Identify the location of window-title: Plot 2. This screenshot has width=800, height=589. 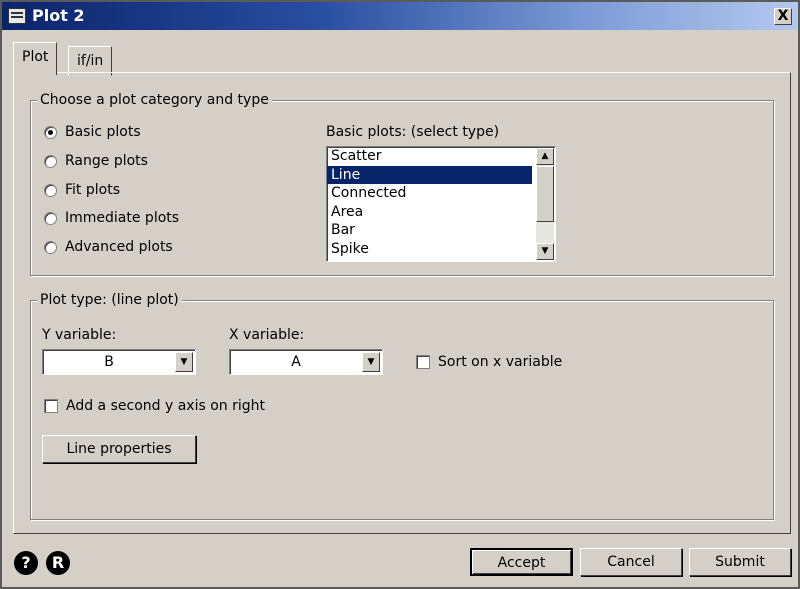
(58, 15).